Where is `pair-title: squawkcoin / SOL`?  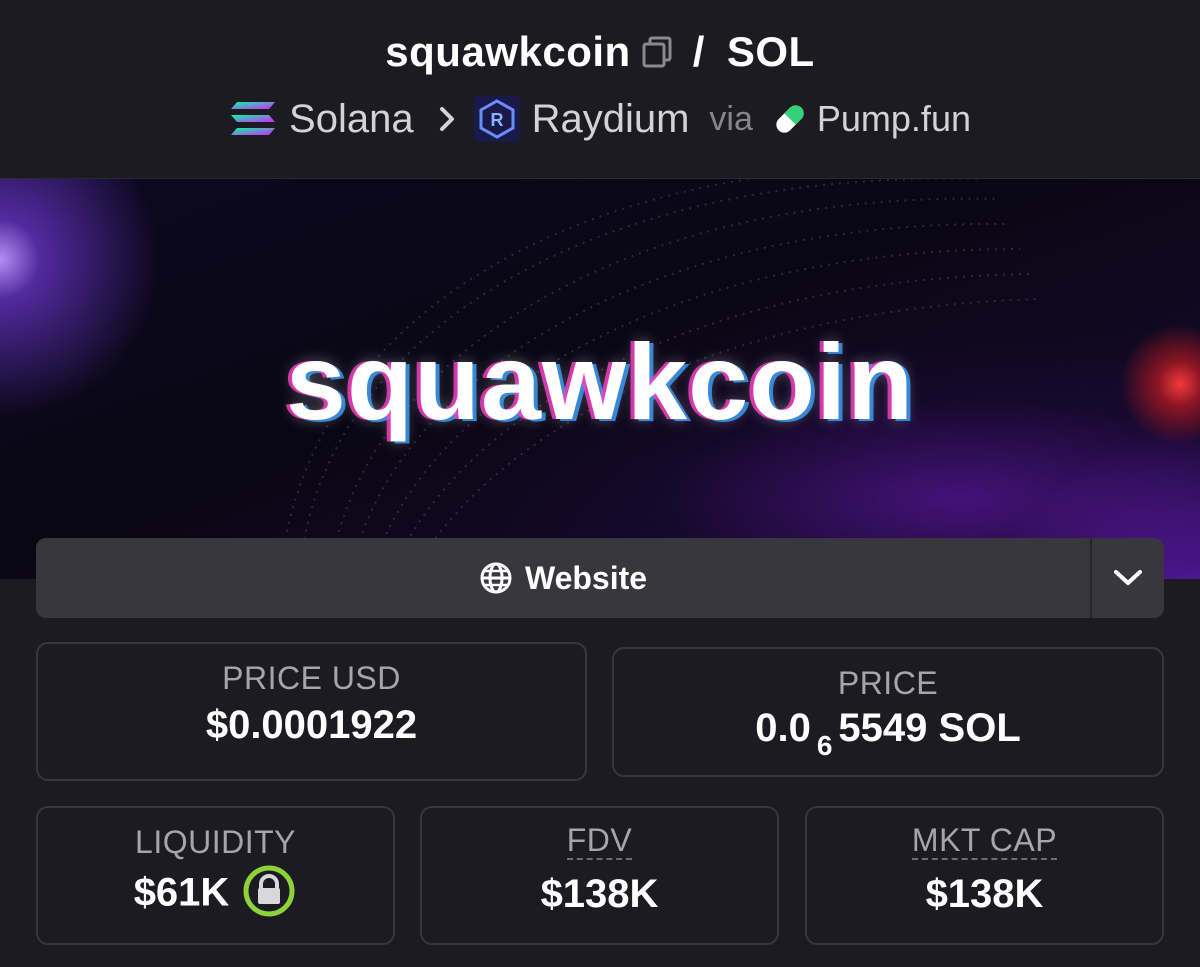 pair-title: squawkcoin / SOL is located at coordinates (600, 52).